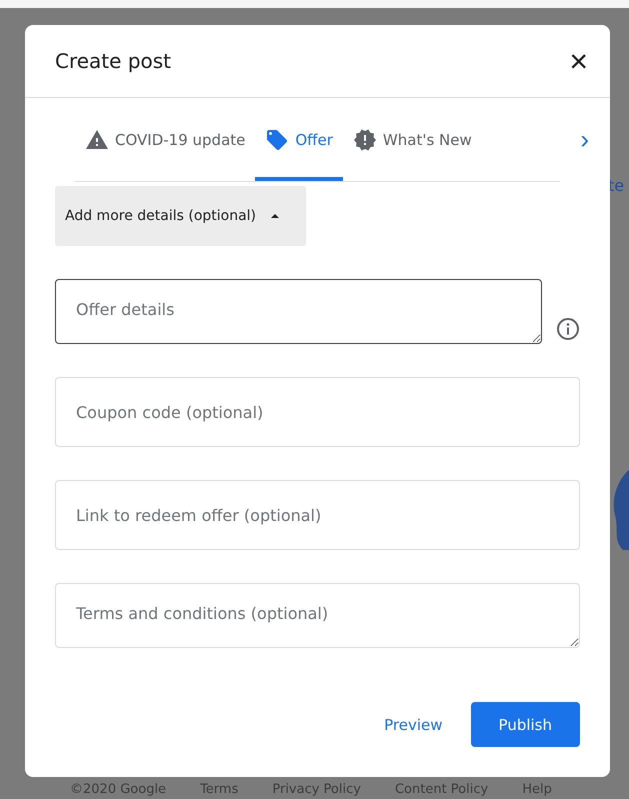 The image size is (629, 799). I want to click on dialog-title: Create post, so click(113, 61).